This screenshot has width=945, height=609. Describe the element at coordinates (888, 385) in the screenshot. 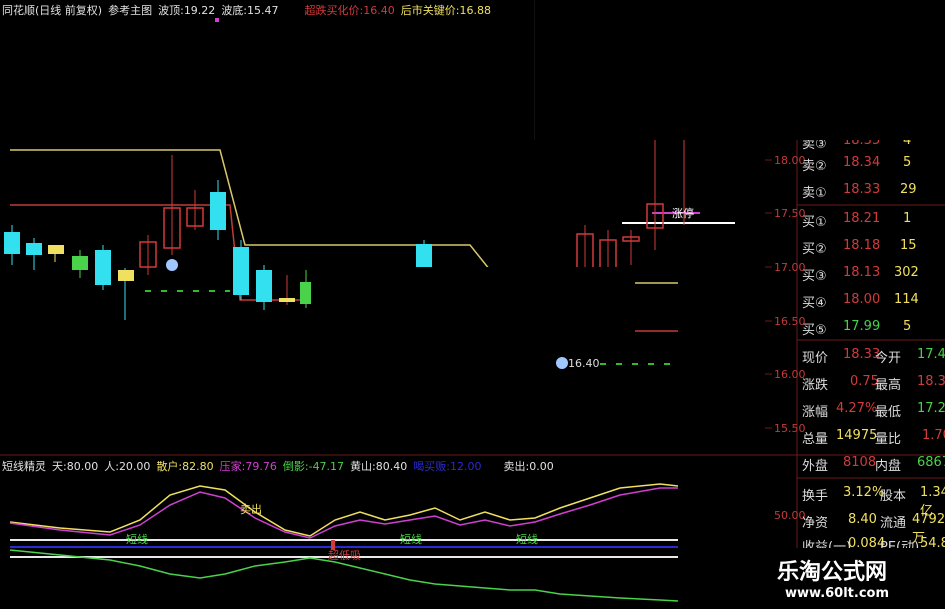

I see `quote-label: 最高` at that location.